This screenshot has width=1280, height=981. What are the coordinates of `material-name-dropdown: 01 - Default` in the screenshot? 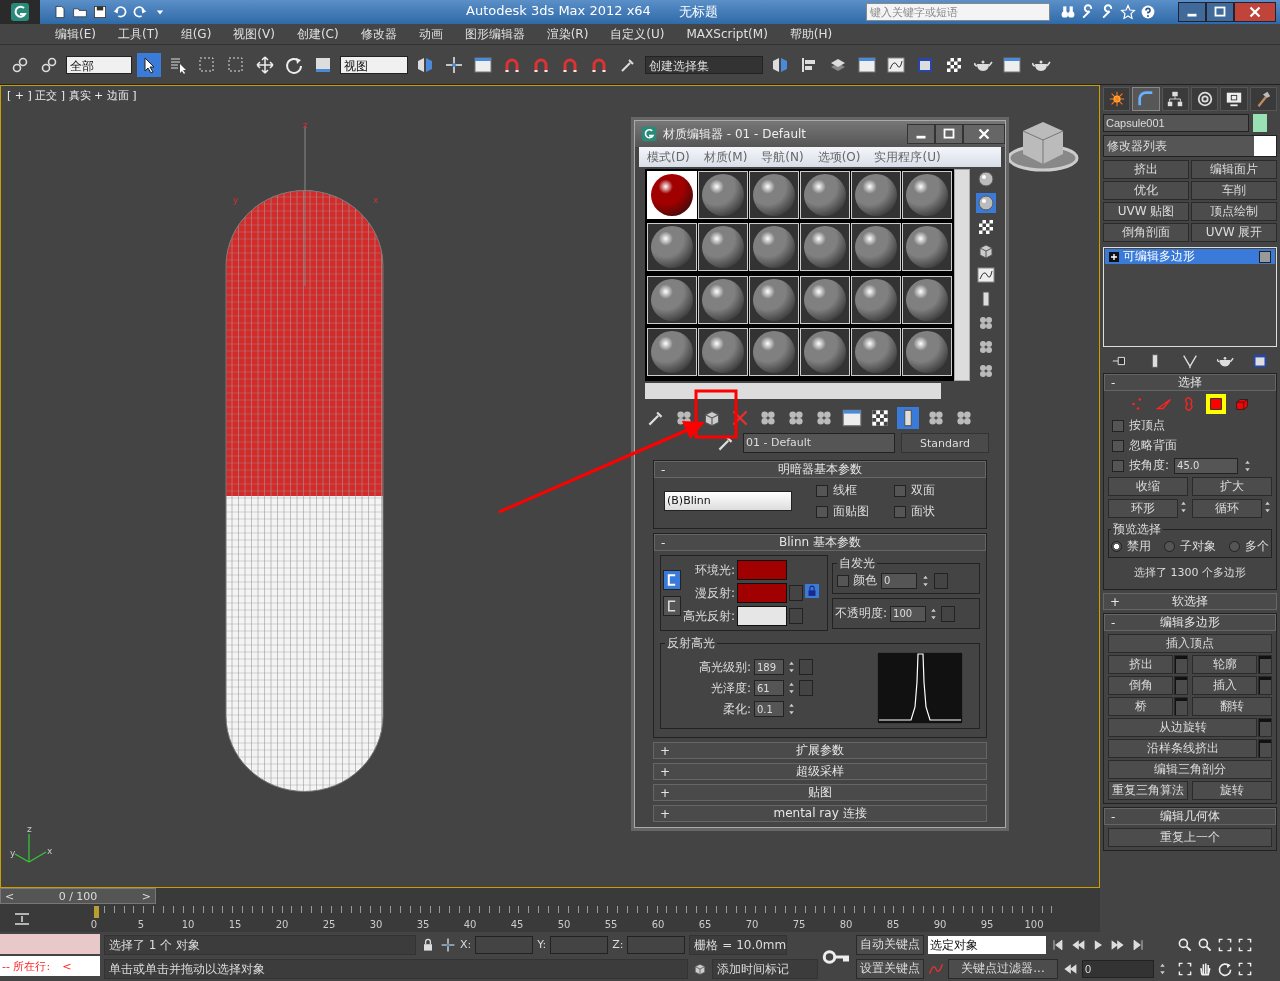 It's located at (819, 443).